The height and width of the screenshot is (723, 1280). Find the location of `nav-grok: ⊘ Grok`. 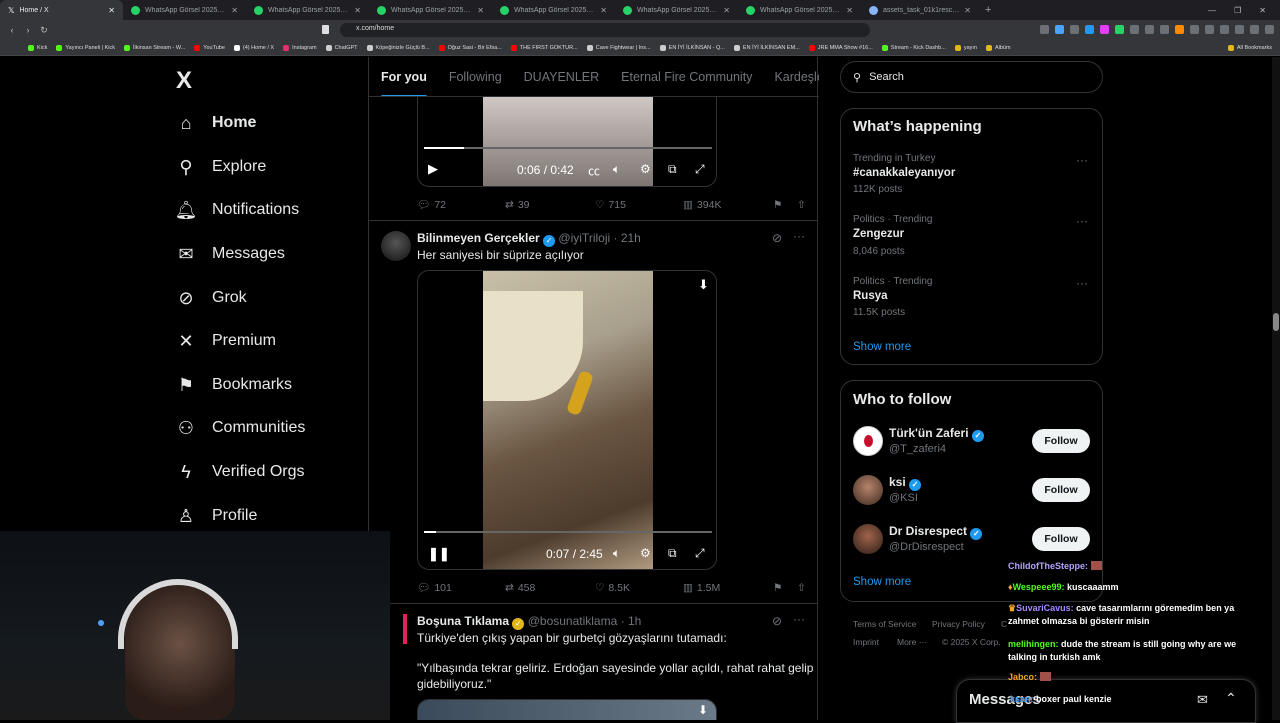

nav-grok: ⊘ Grok is located at coordinates (211, 298).